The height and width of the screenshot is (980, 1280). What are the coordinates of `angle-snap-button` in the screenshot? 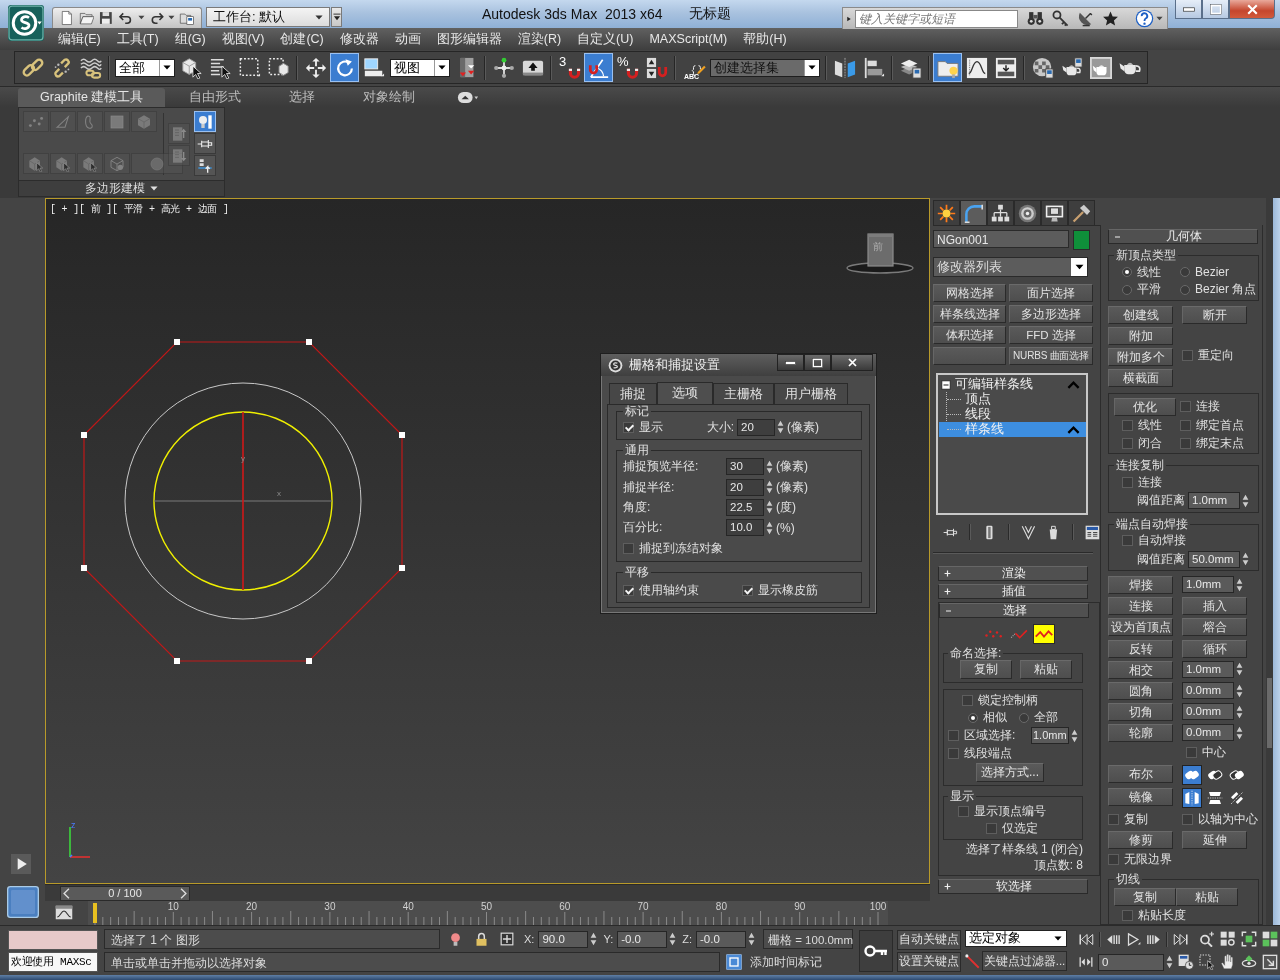 It's located at (598, 67).